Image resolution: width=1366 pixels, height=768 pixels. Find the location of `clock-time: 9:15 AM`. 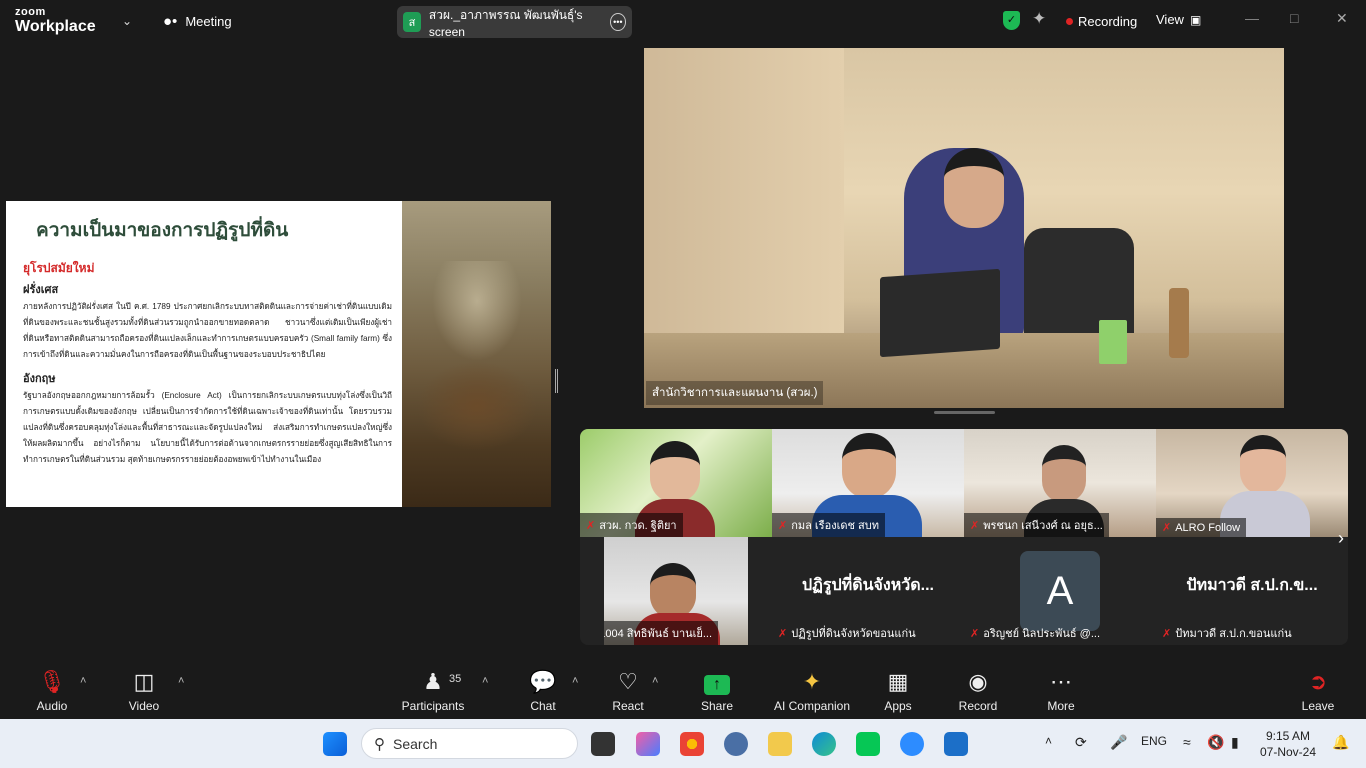

clock-time: 9:15 AM is located at coordinates (1288, 736).